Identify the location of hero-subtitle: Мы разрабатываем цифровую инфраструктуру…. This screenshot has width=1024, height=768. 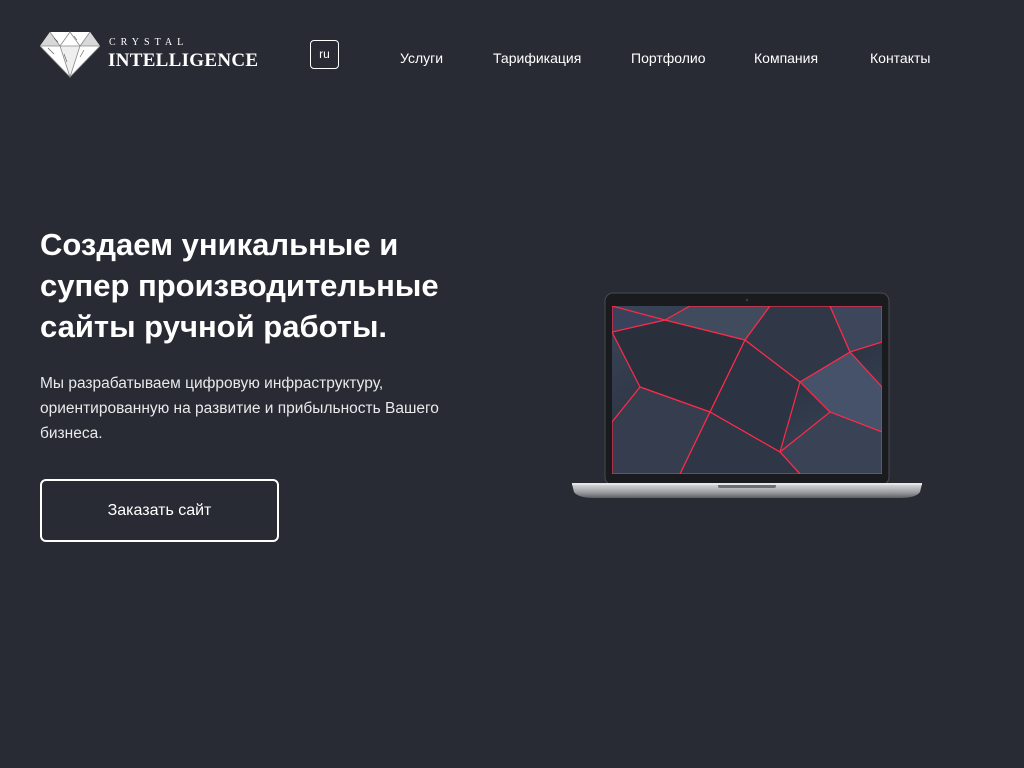
(260, 408).